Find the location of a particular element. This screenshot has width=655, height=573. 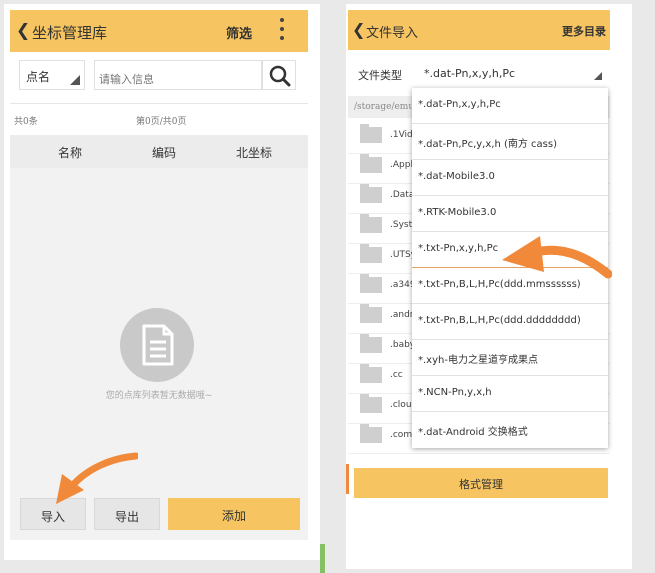

app-bar: ❮ 坐标管理库 筛选 is located at coordinates (159, 31).